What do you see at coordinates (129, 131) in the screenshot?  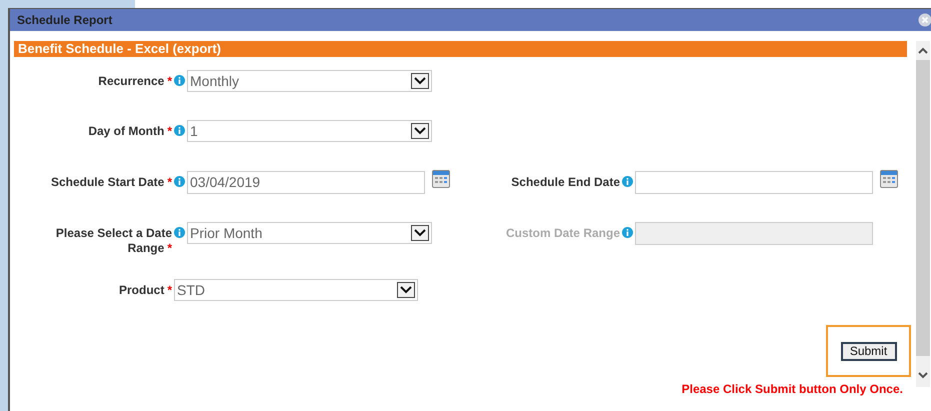 I see `field-label: Day of Month *` at bounding box center [129, 131].